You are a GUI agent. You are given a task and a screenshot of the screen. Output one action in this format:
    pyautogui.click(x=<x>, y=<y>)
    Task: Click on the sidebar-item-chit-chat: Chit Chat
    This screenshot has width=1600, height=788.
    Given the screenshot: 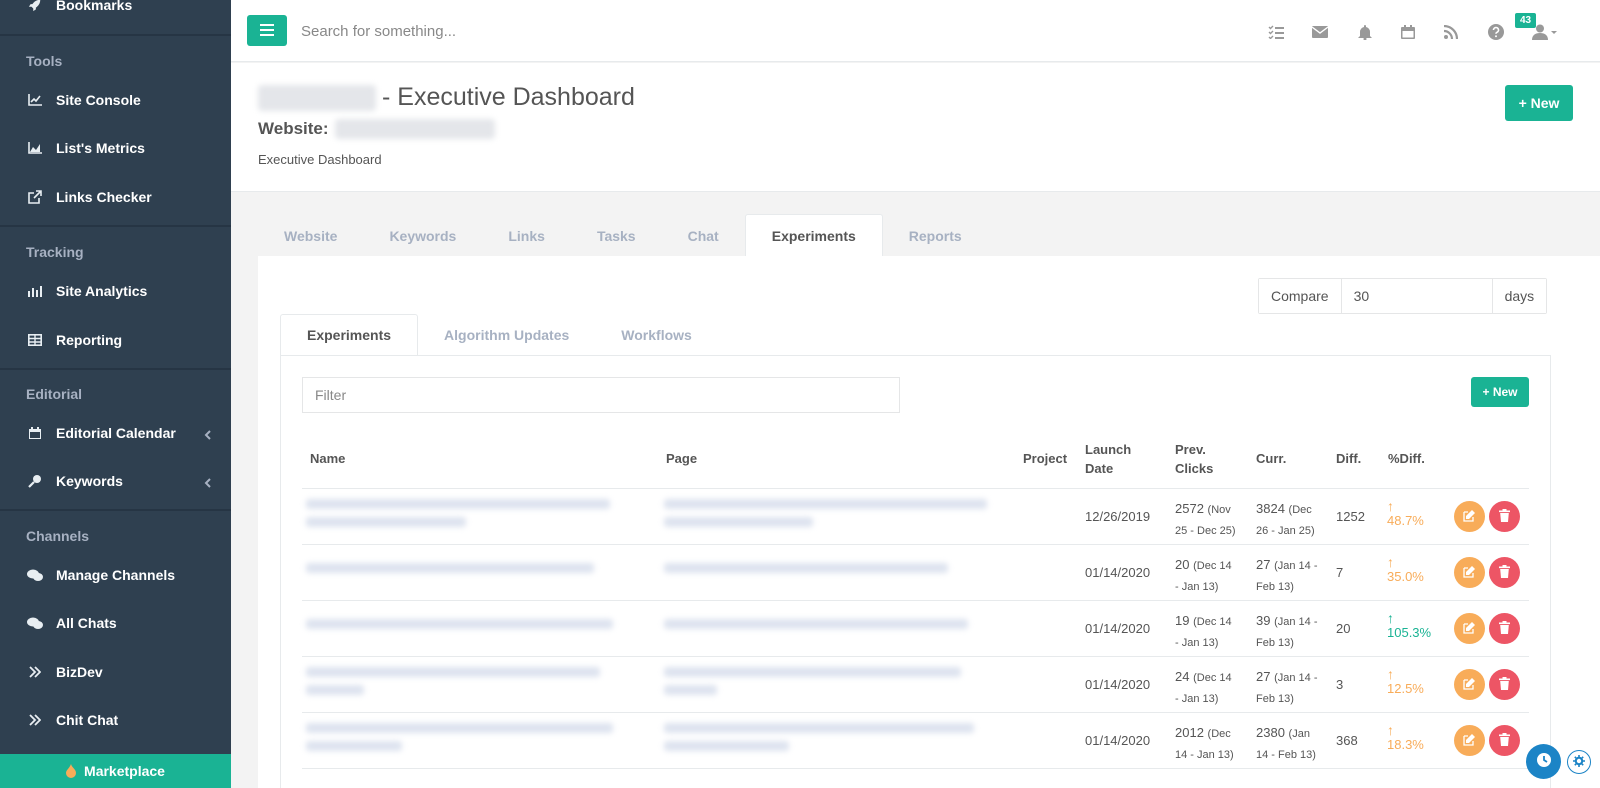 What is the action you would take?
    pyautogui.click(x=115, y=720)
    